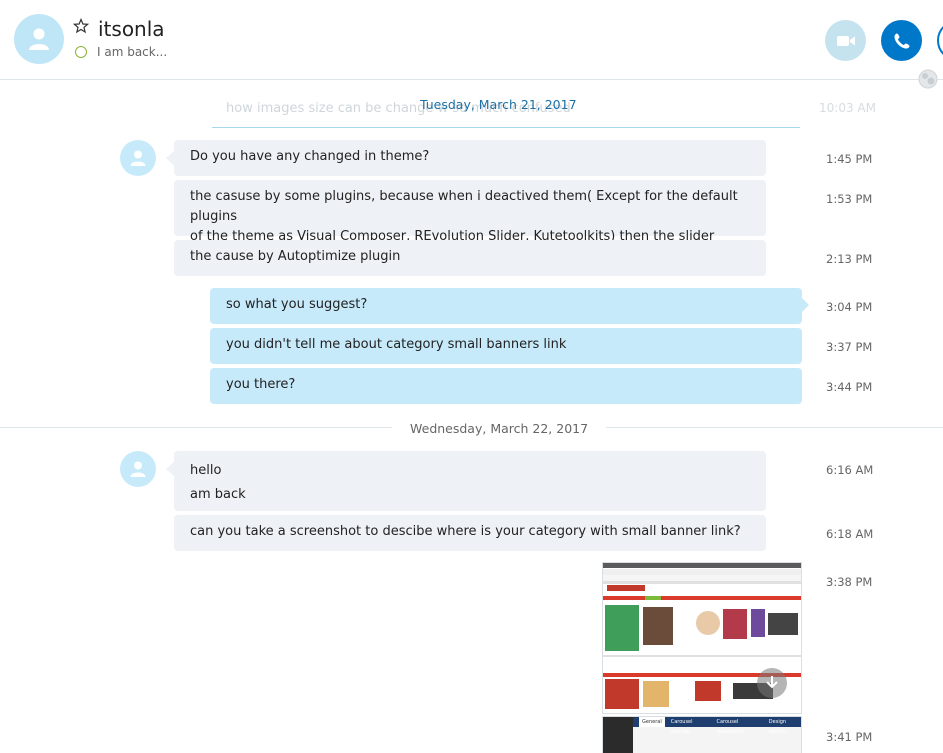 This screenshot has width=943, height=753. I want to click on message-time: 1:45 PM, so click(849, 159).